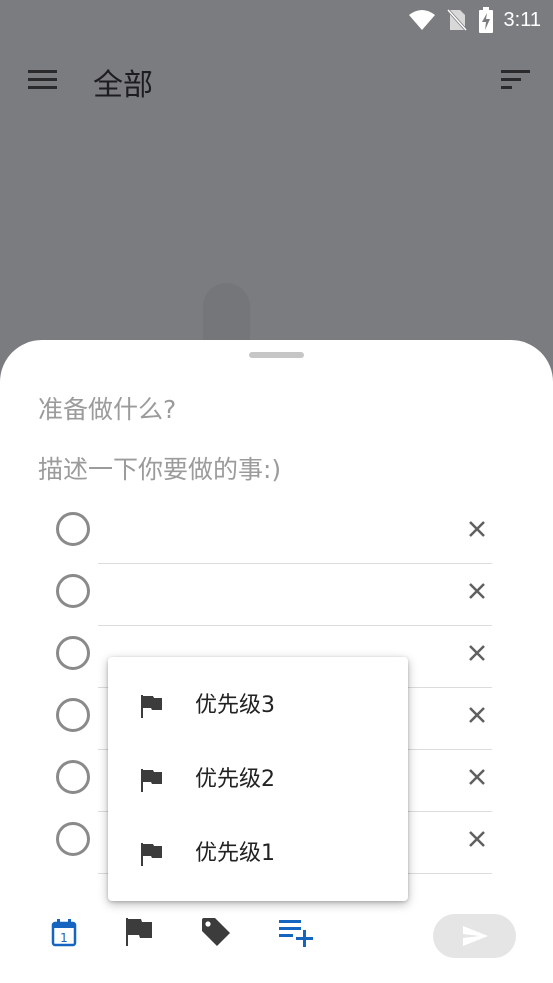 This screenshot has width=553, height=983. Describe the element at coordinates (421, 20) in the screenshot. I see `wifi-icon` at that location.